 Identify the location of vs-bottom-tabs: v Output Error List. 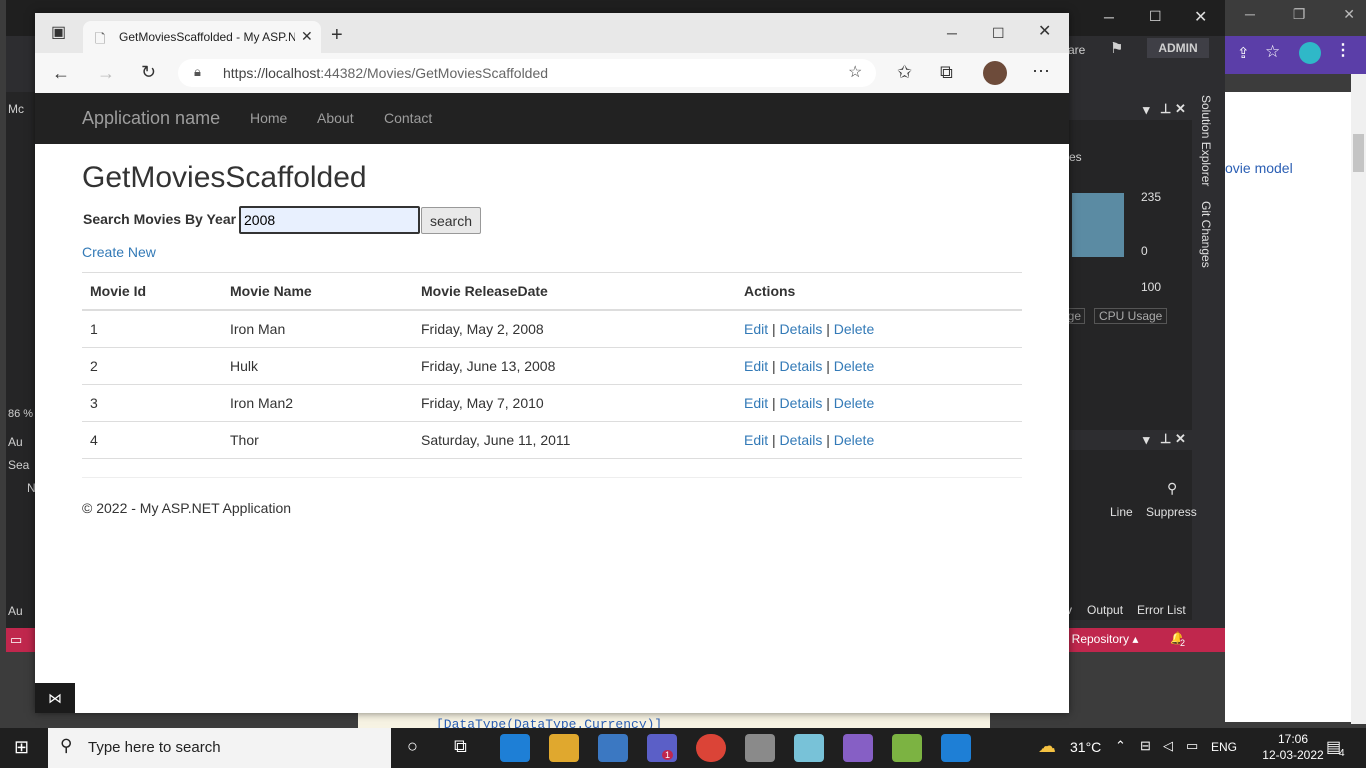
(1126, 611).